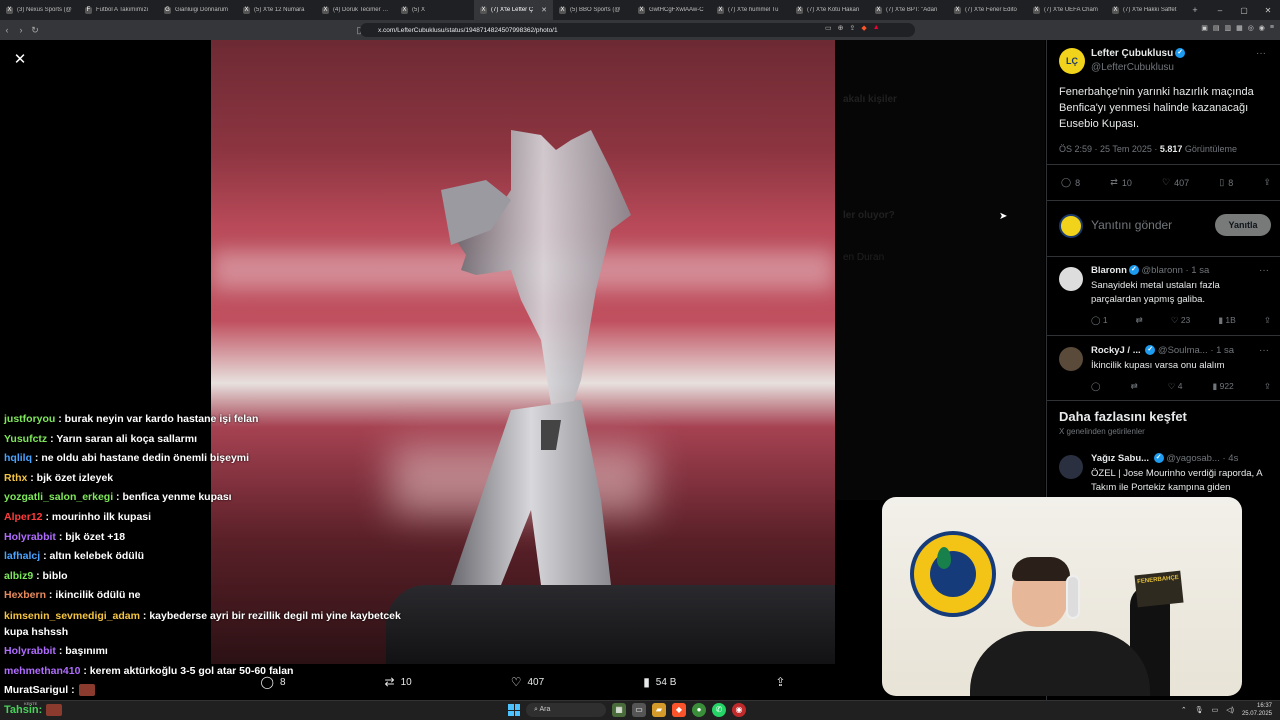 This screenshot has height=720, width=1280. Describe the element at coordinates (39, 10) in the screenshot. I see `browser-tab: X (3) Nexus Sports (@` at that location.